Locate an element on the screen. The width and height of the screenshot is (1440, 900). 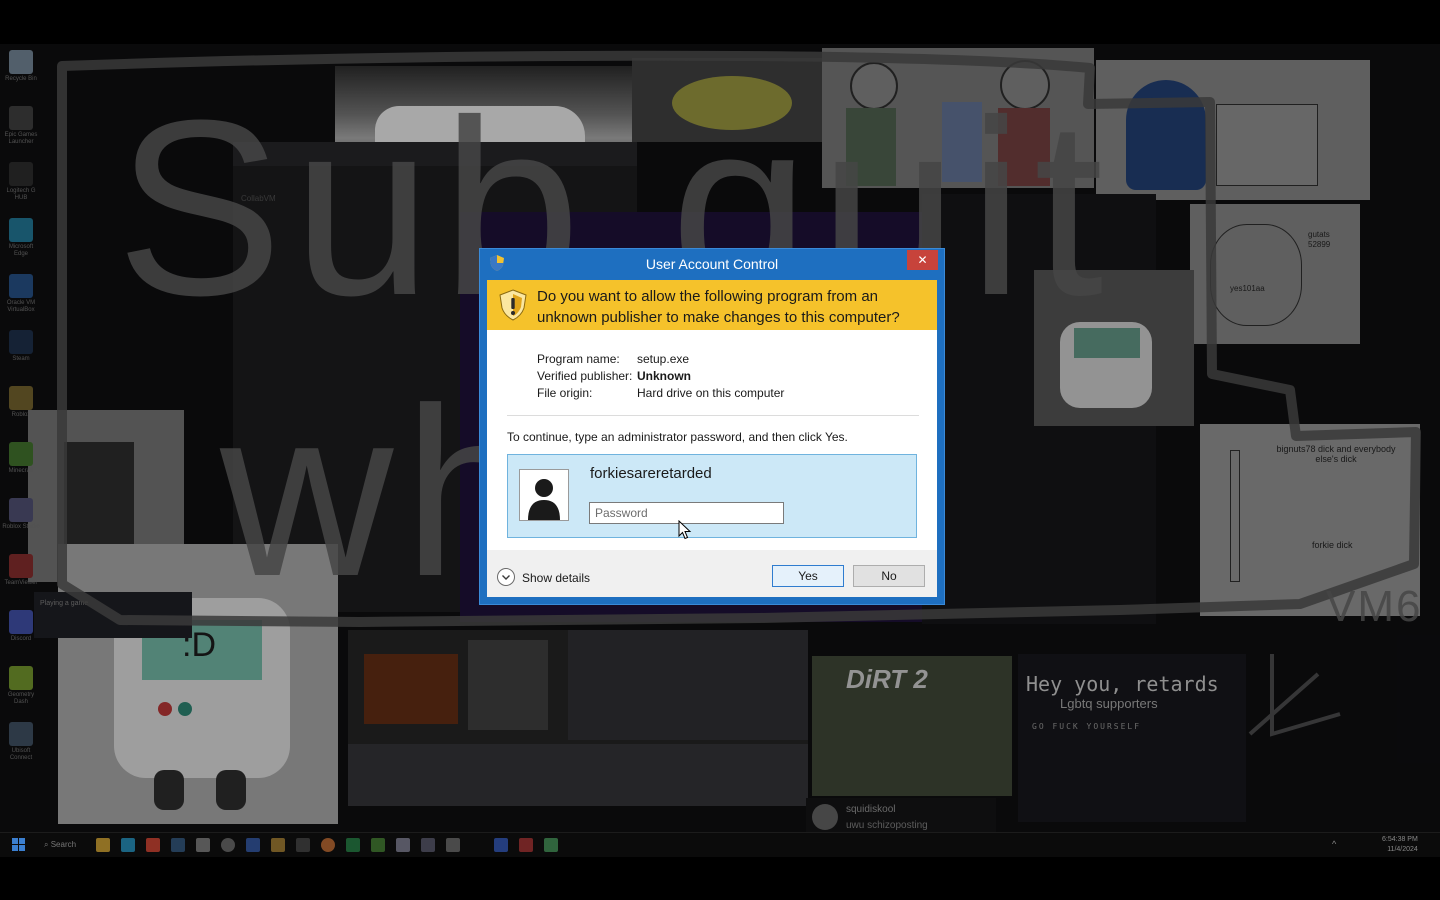
username: forkiesareretarded is located at coordinates (651, 473).